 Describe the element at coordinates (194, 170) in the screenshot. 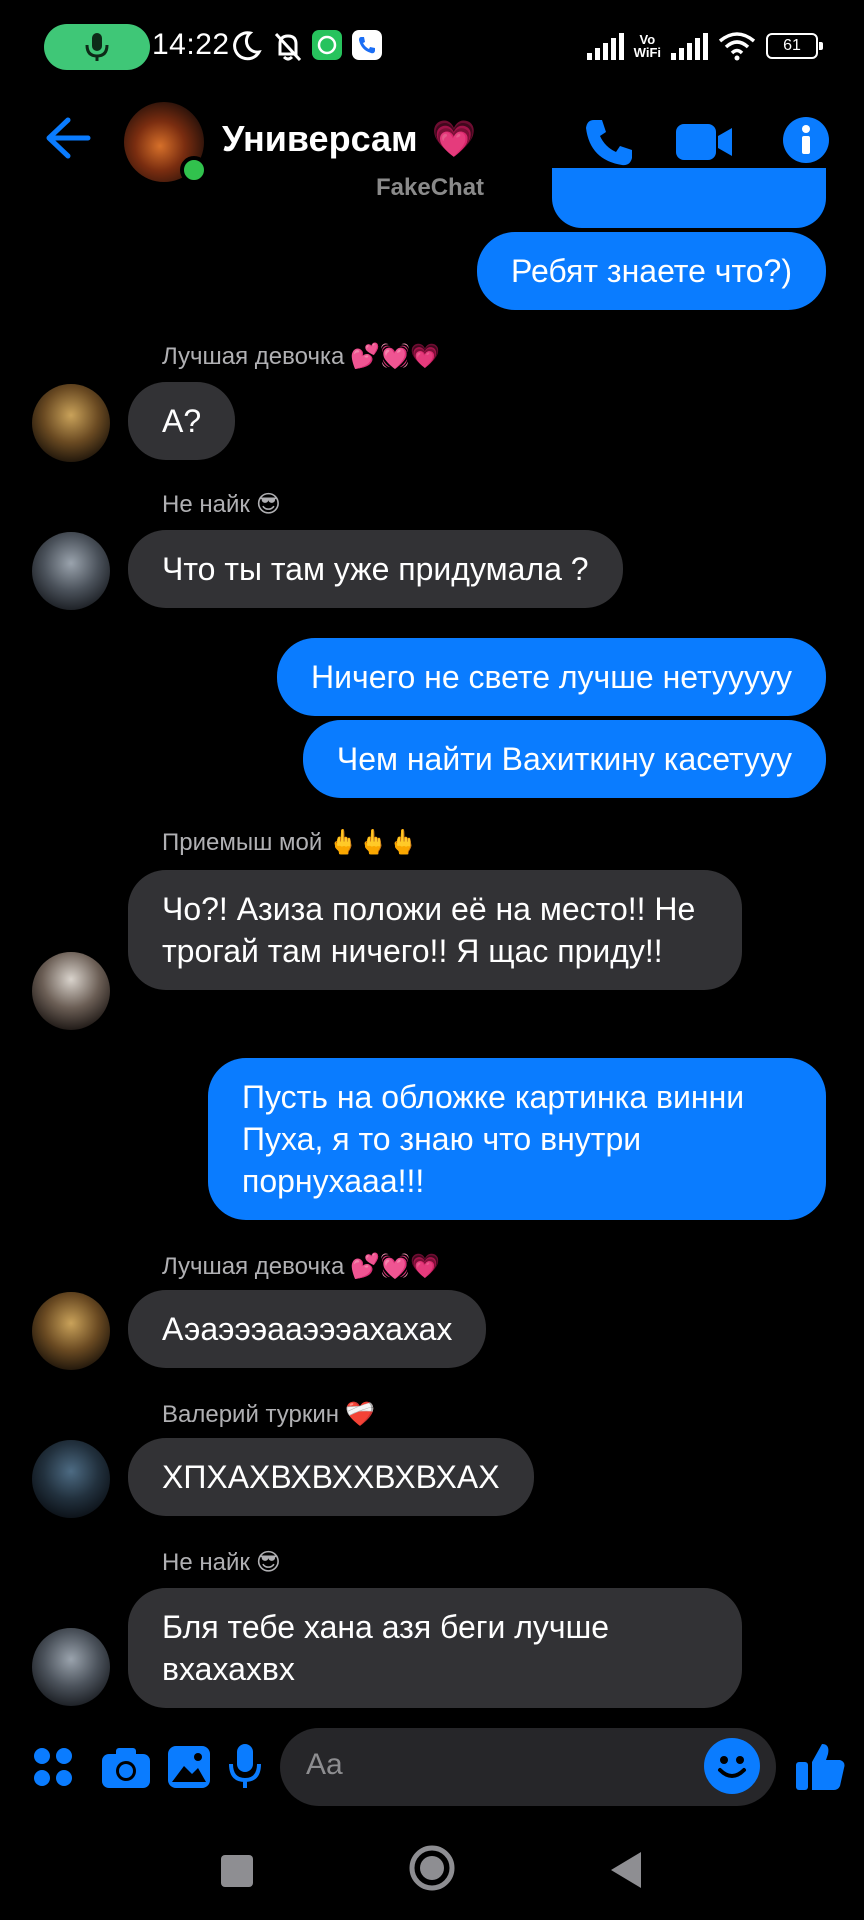

I see `online-indicator` at that location.